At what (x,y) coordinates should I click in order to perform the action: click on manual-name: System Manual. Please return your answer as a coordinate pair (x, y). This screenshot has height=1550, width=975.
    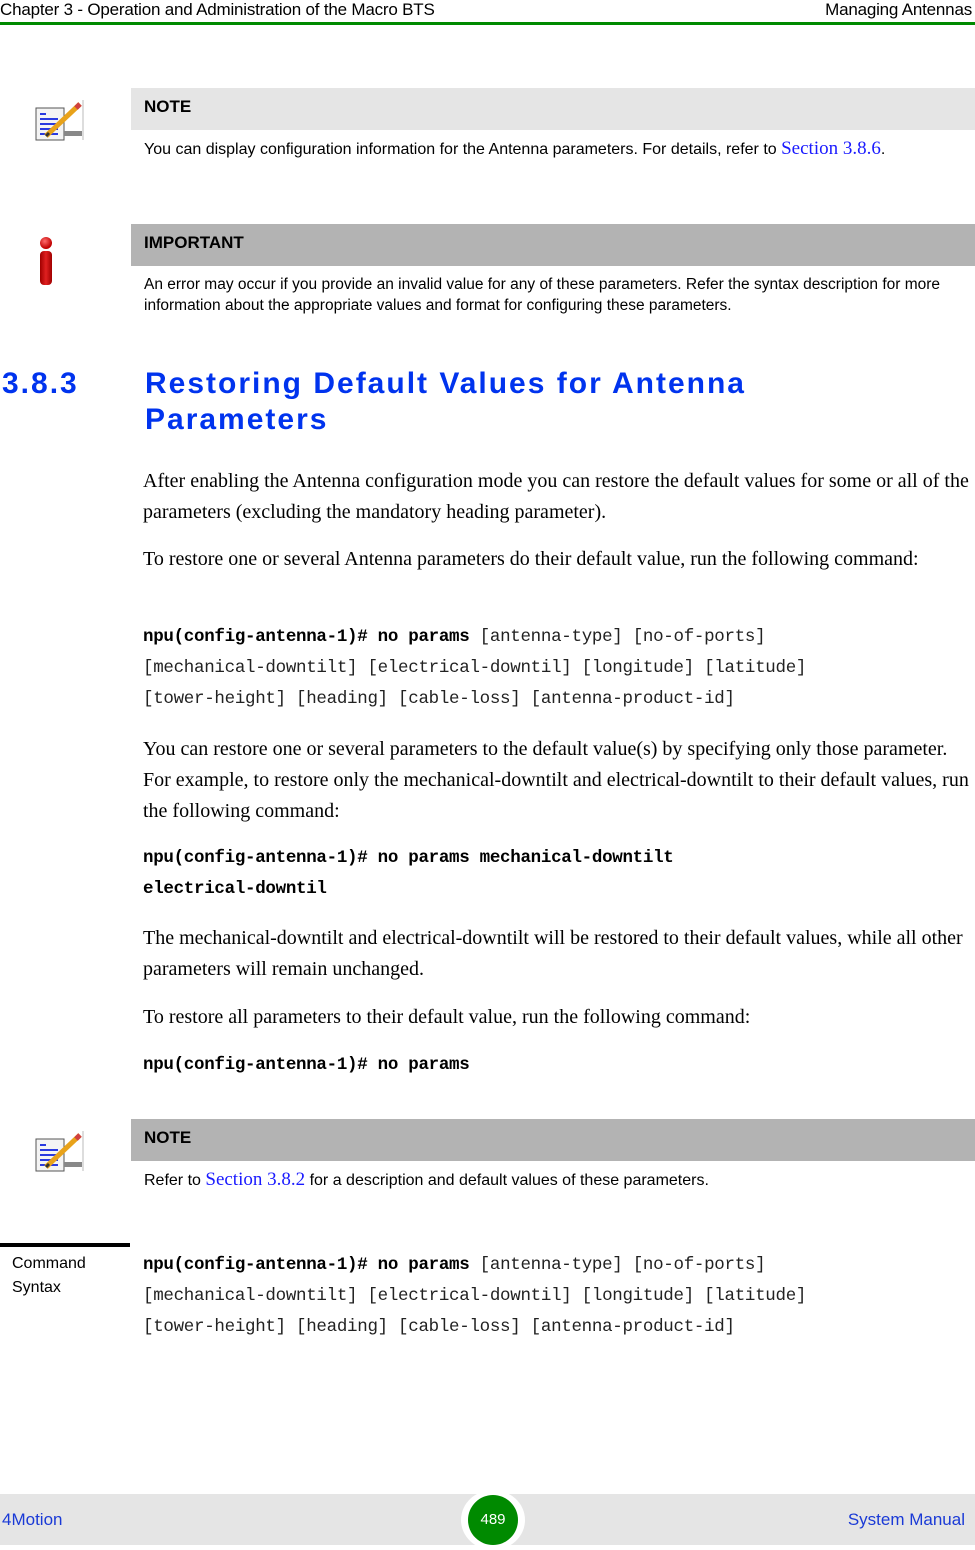
    Looking at the image, I should click on (906, 1519).